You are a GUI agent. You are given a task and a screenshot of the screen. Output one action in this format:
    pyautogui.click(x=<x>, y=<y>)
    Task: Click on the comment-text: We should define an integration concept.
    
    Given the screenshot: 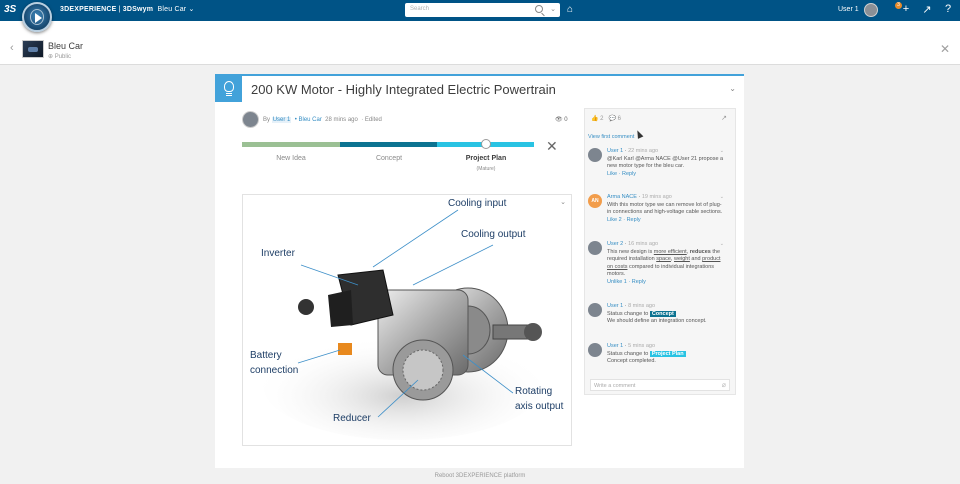 What is the action you would take?
    pyautogui.click(x=657, y=321)
    